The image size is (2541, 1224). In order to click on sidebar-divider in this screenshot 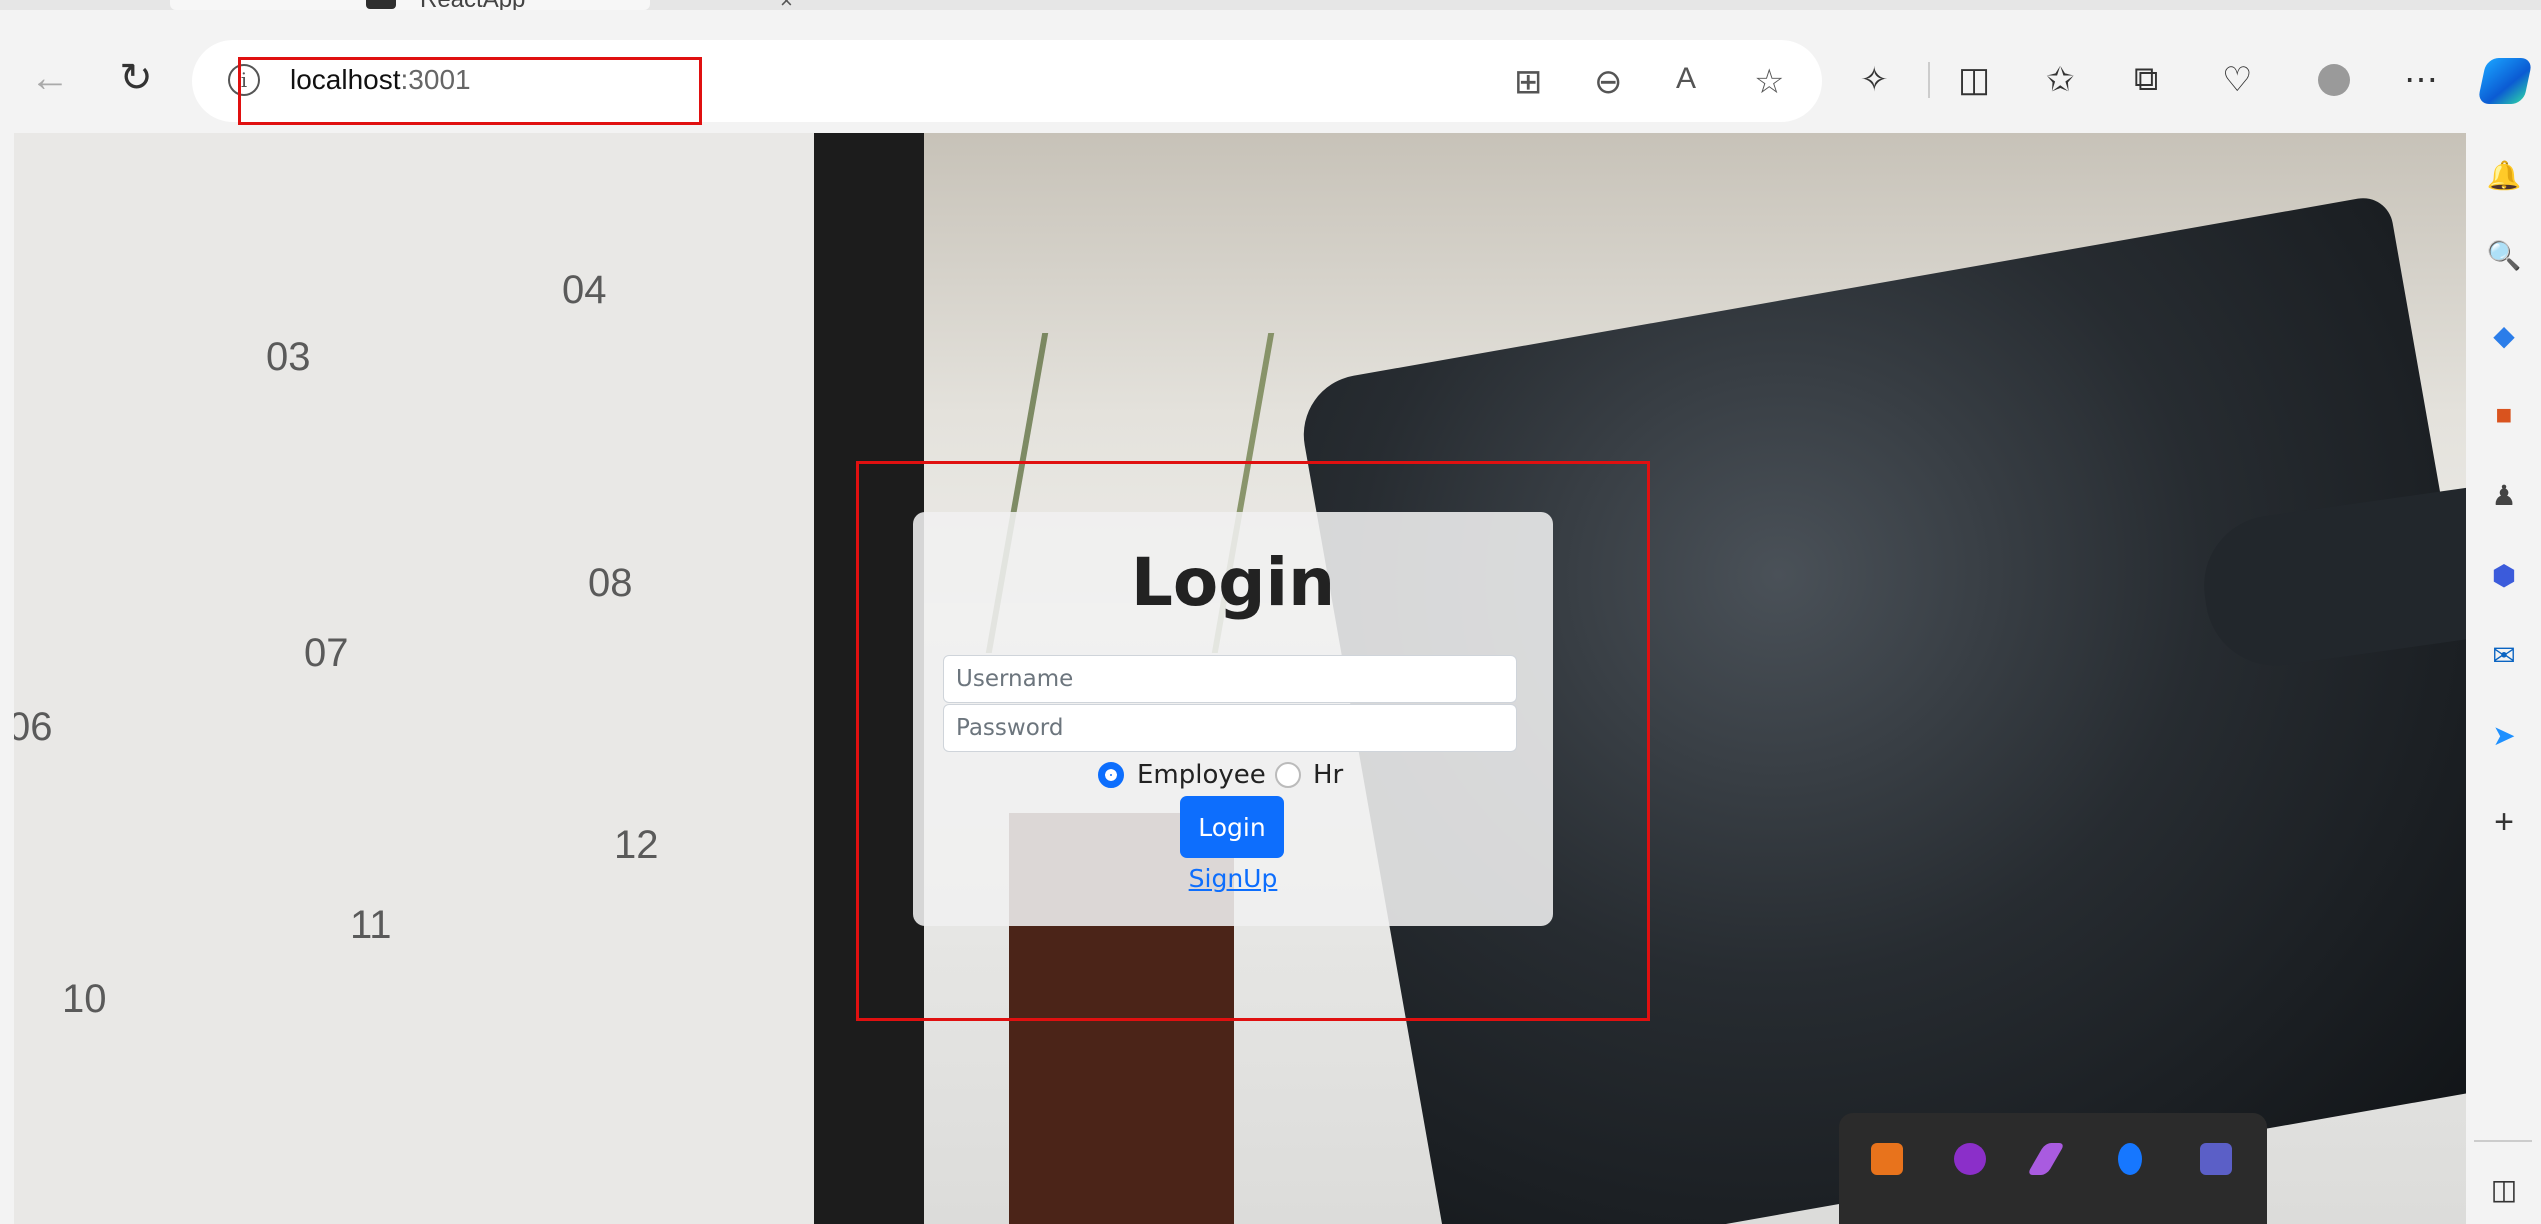, I will do `click(2503, 1141)`.